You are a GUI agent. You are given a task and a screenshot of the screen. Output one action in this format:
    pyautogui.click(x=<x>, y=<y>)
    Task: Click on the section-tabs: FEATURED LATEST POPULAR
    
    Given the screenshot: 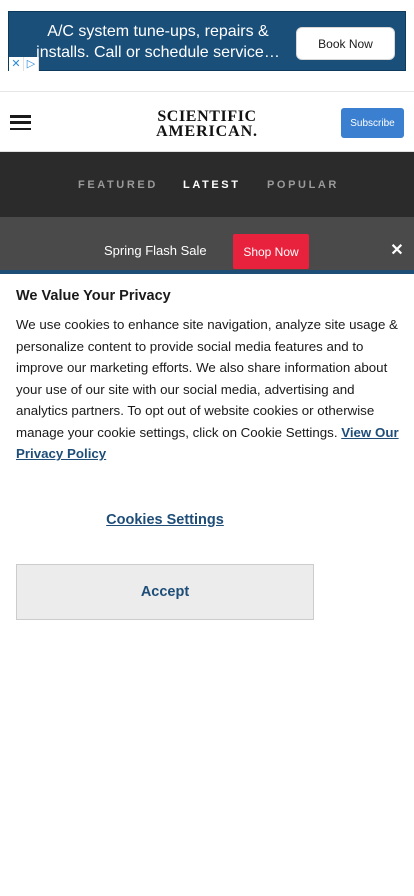 What is the action you would take?
    pyautogui.click(x=207, y=184)
    